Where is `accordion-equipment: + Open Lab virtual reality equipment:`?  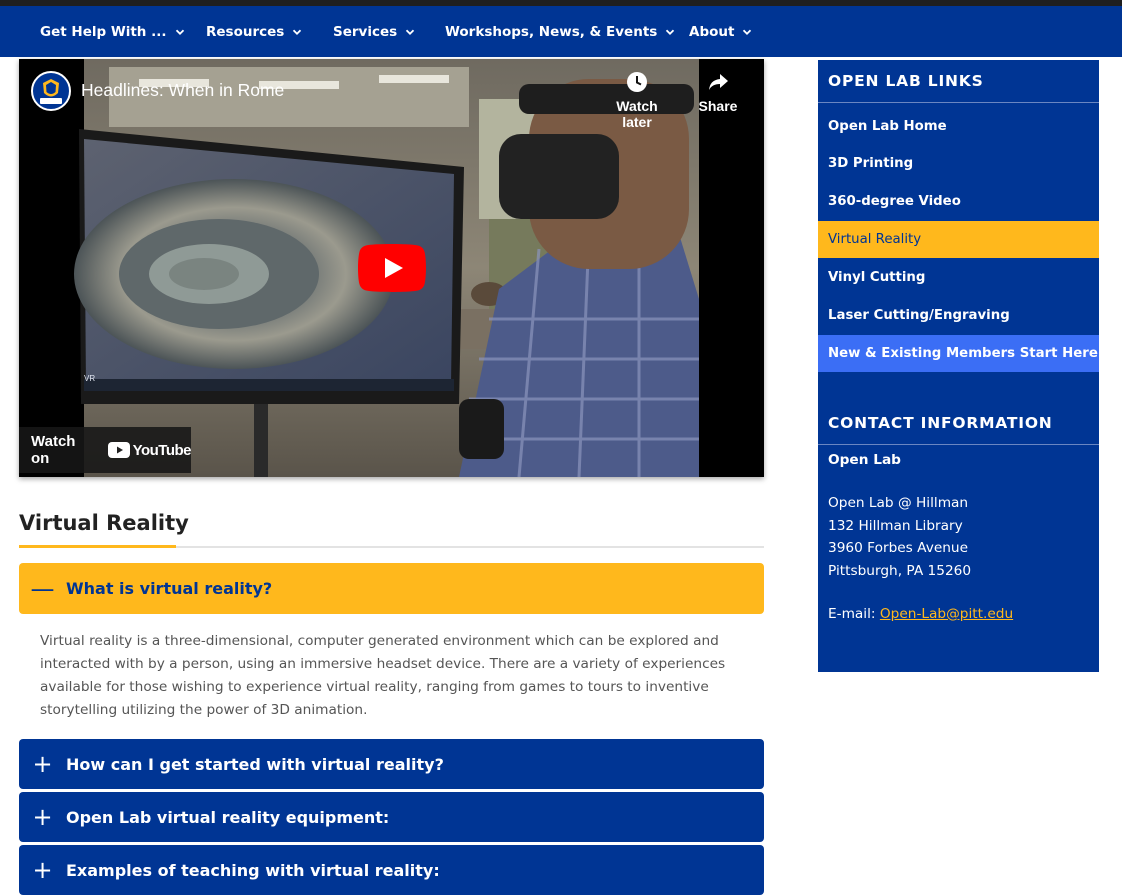
accordion-equipment: + Open Lab virtual reality equipment: is located at coordinates (391, 817).